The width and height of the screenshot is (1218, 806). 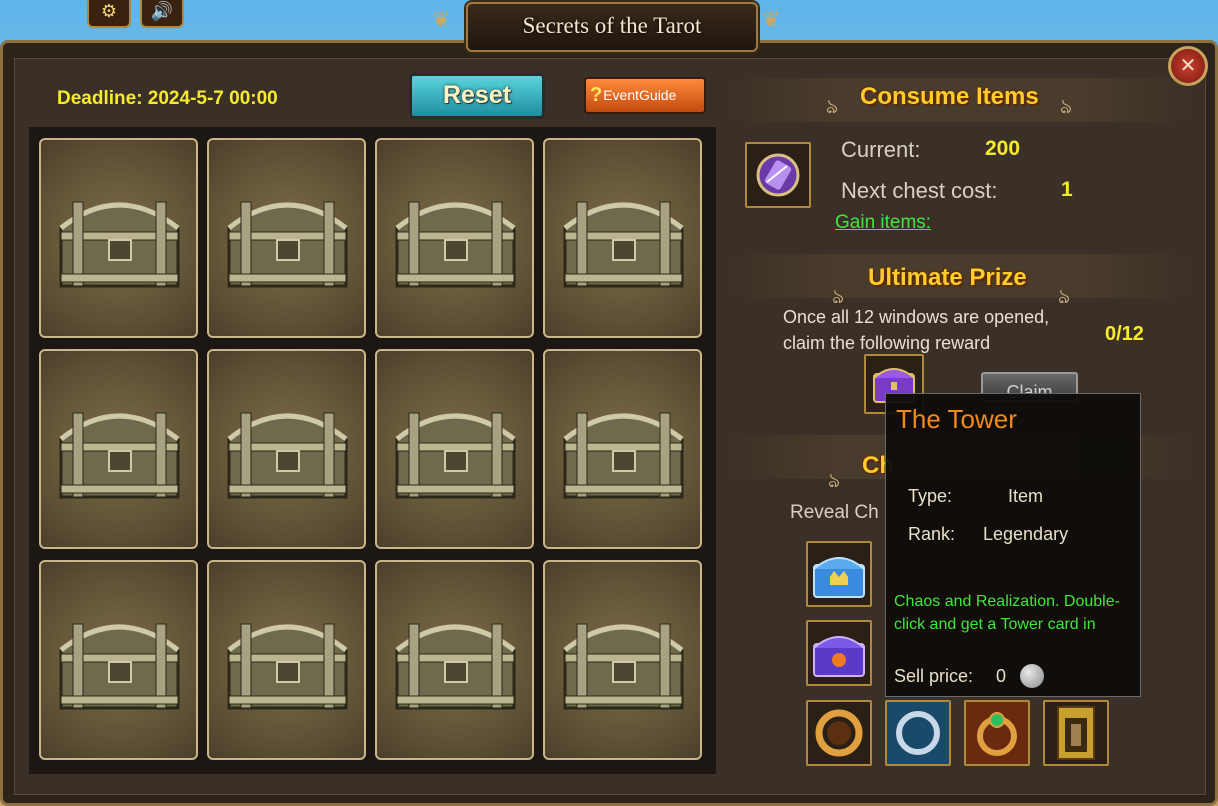 I want to click on event-guide-button: ?EventGuide, so click(x=645, y=95).